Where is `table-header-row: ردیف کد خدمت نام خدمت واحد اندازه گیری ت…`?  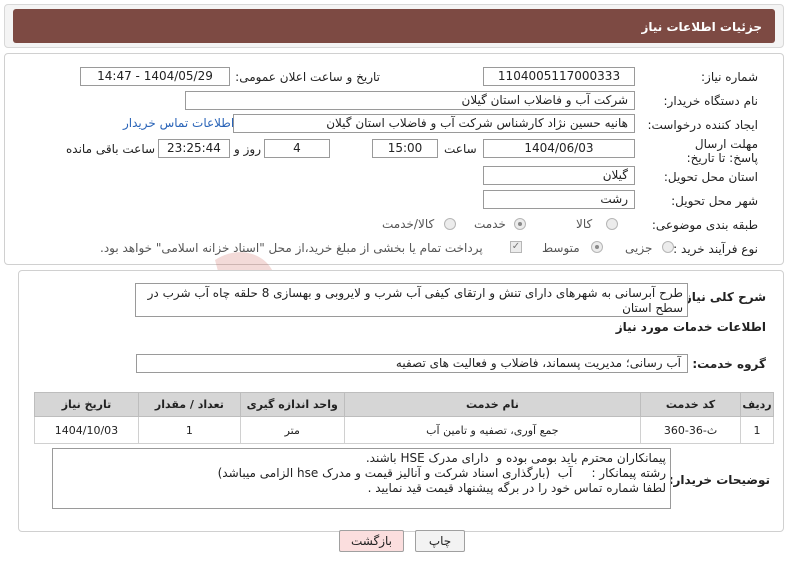 table-header-row: ردیف کد خدمت نام خدمت واحد اندازه گیری ت… is located at coordinates (404, 404).